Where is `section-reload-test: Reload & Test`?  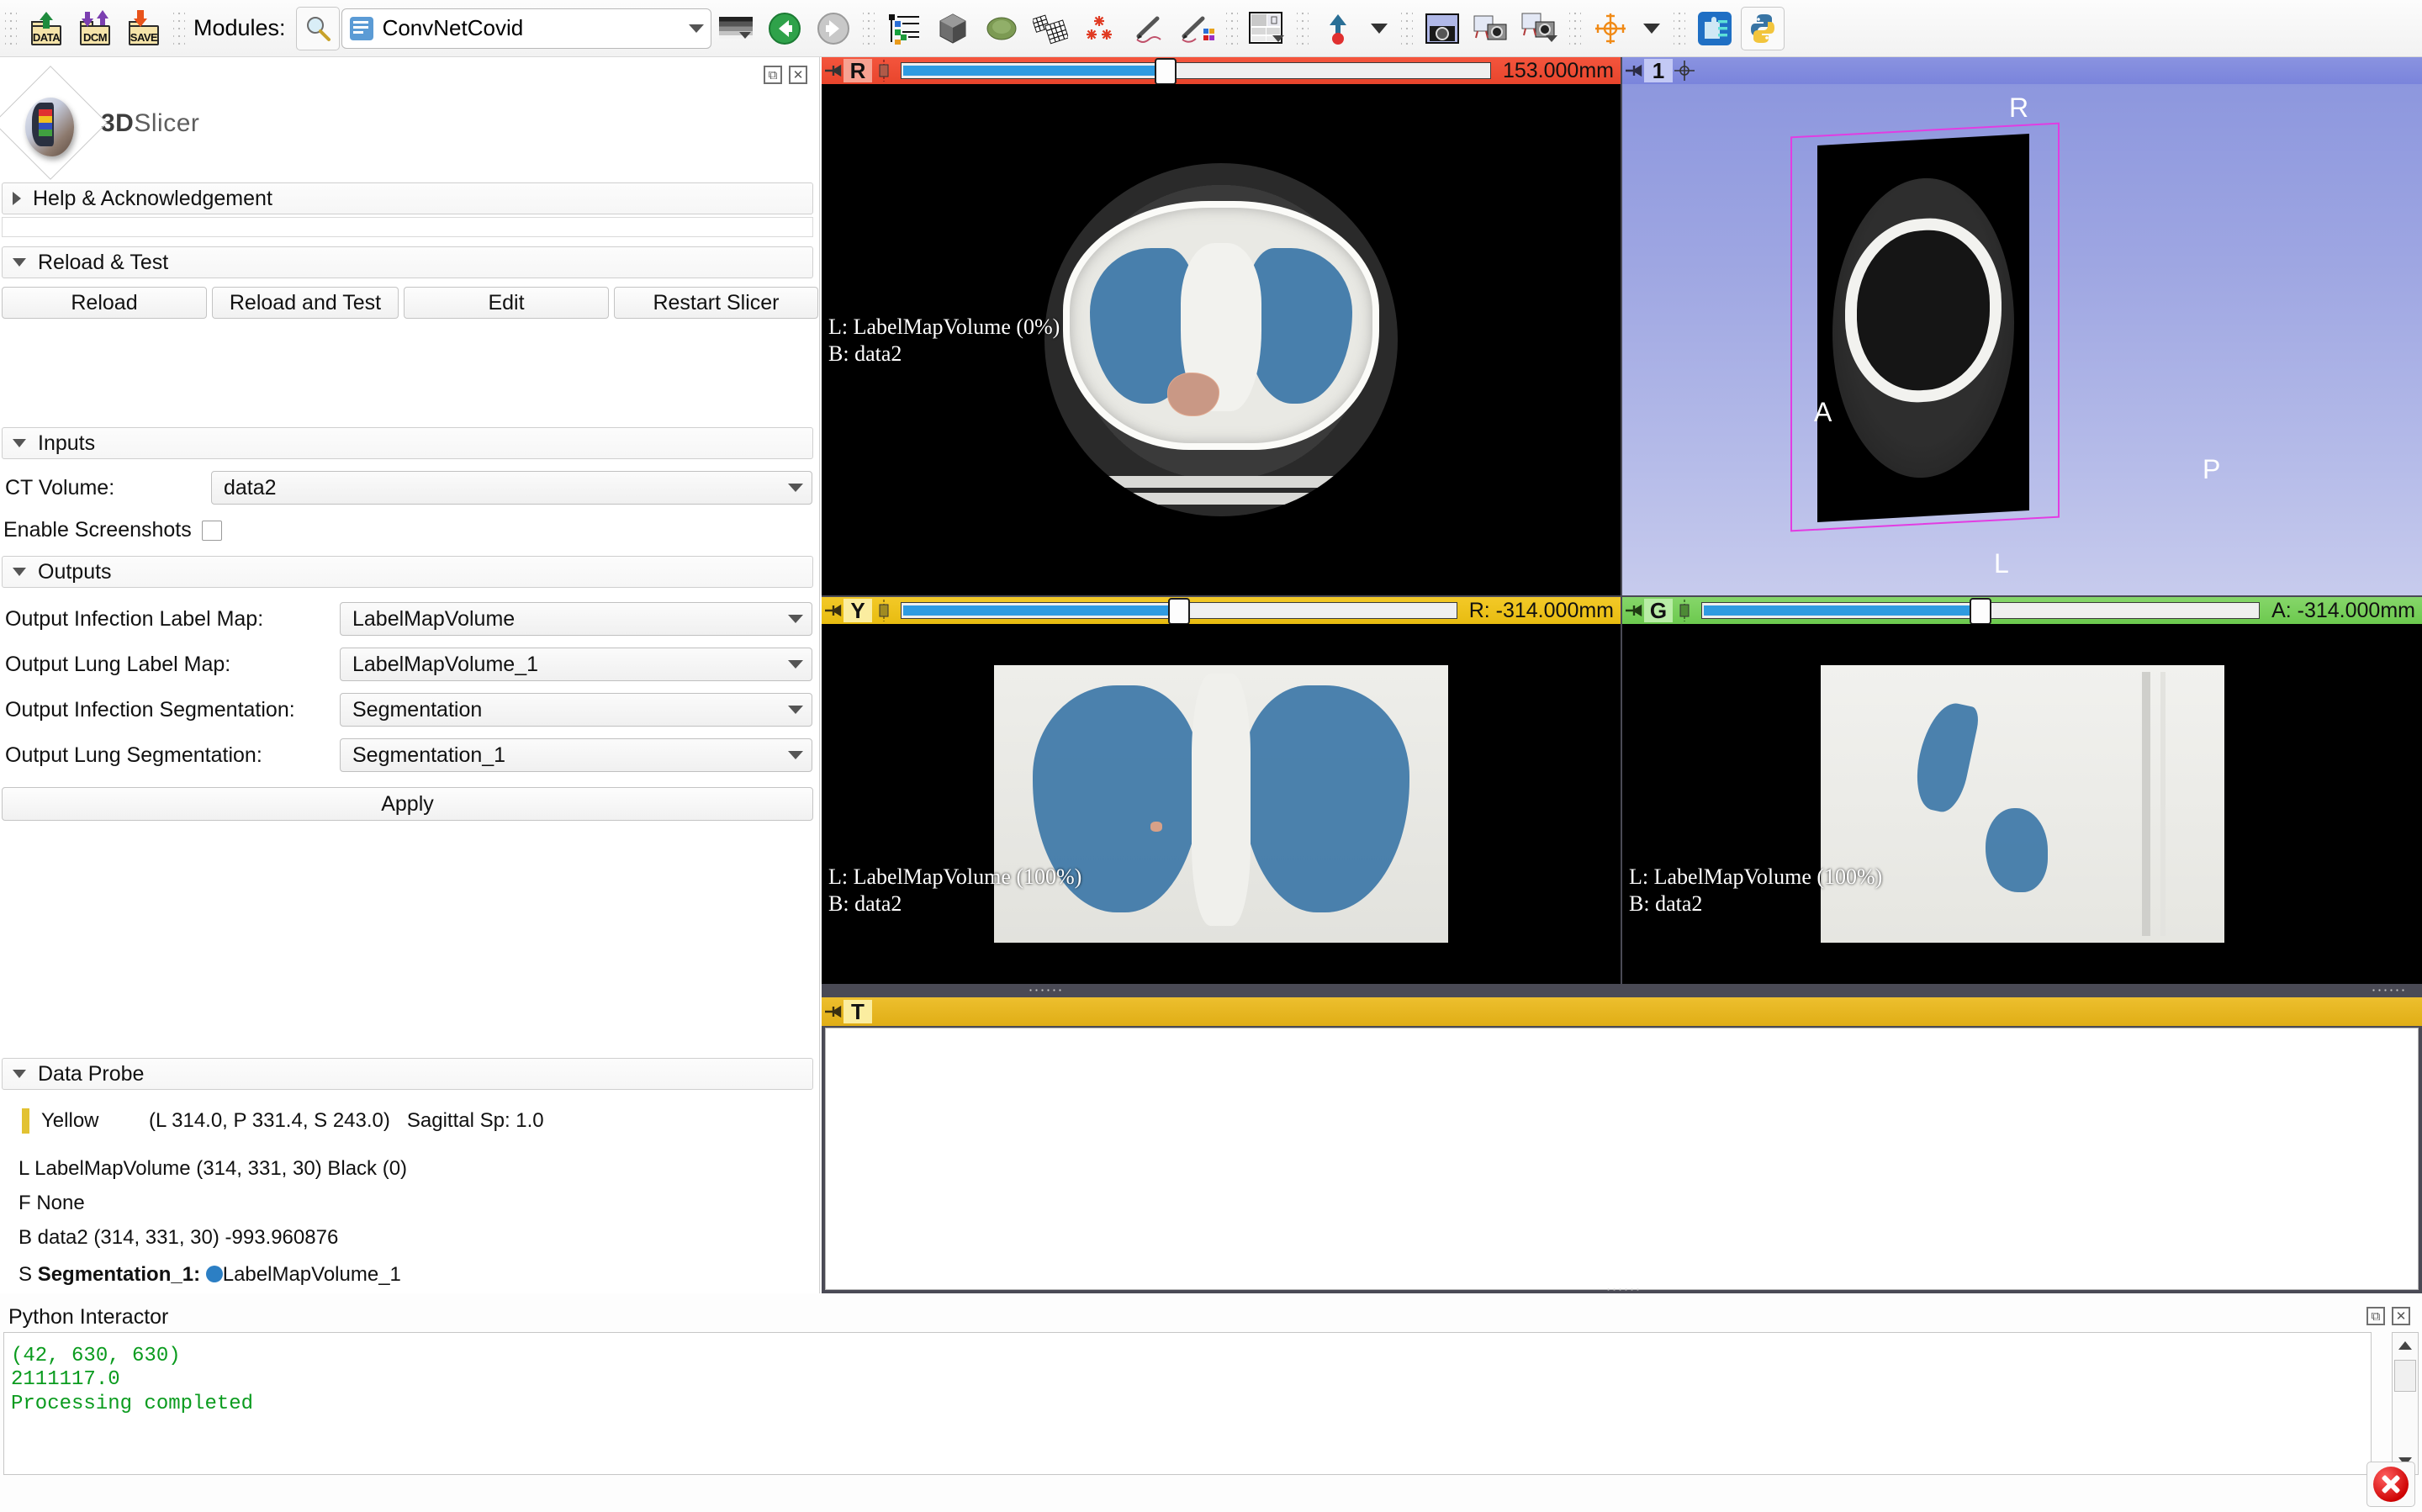
section-reload-test: Reload & Test is located at coordinates (407, 262).